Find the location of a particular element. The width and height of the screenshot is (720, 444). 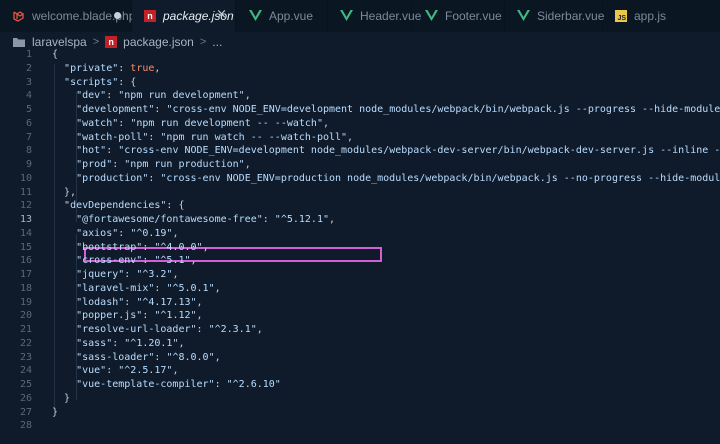

json-key: "watch" is located at coordinates (97, 123).